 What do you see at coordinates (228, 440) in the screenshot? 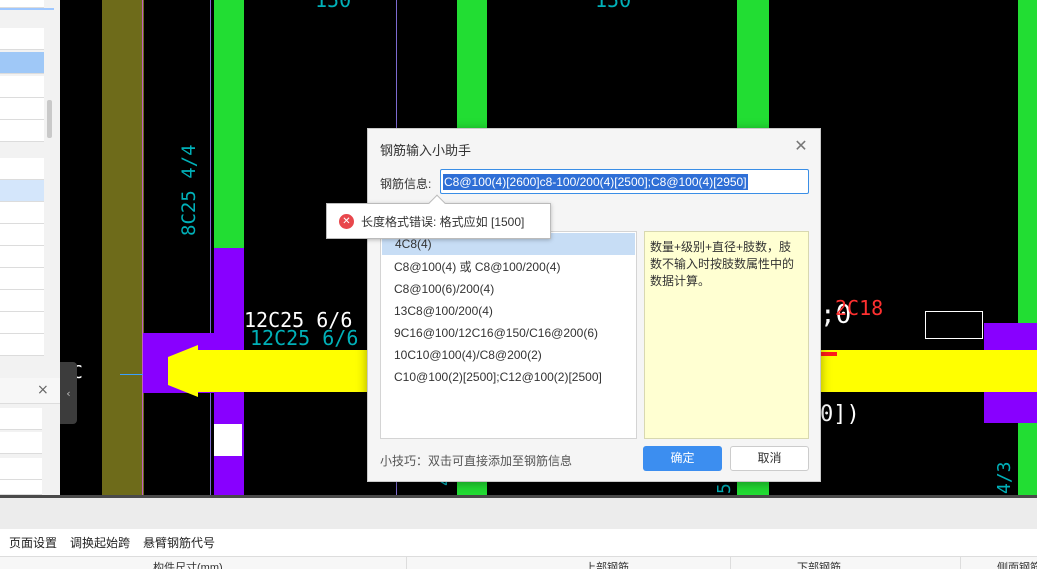
I see `white-block` at bounding box center [228, 440].